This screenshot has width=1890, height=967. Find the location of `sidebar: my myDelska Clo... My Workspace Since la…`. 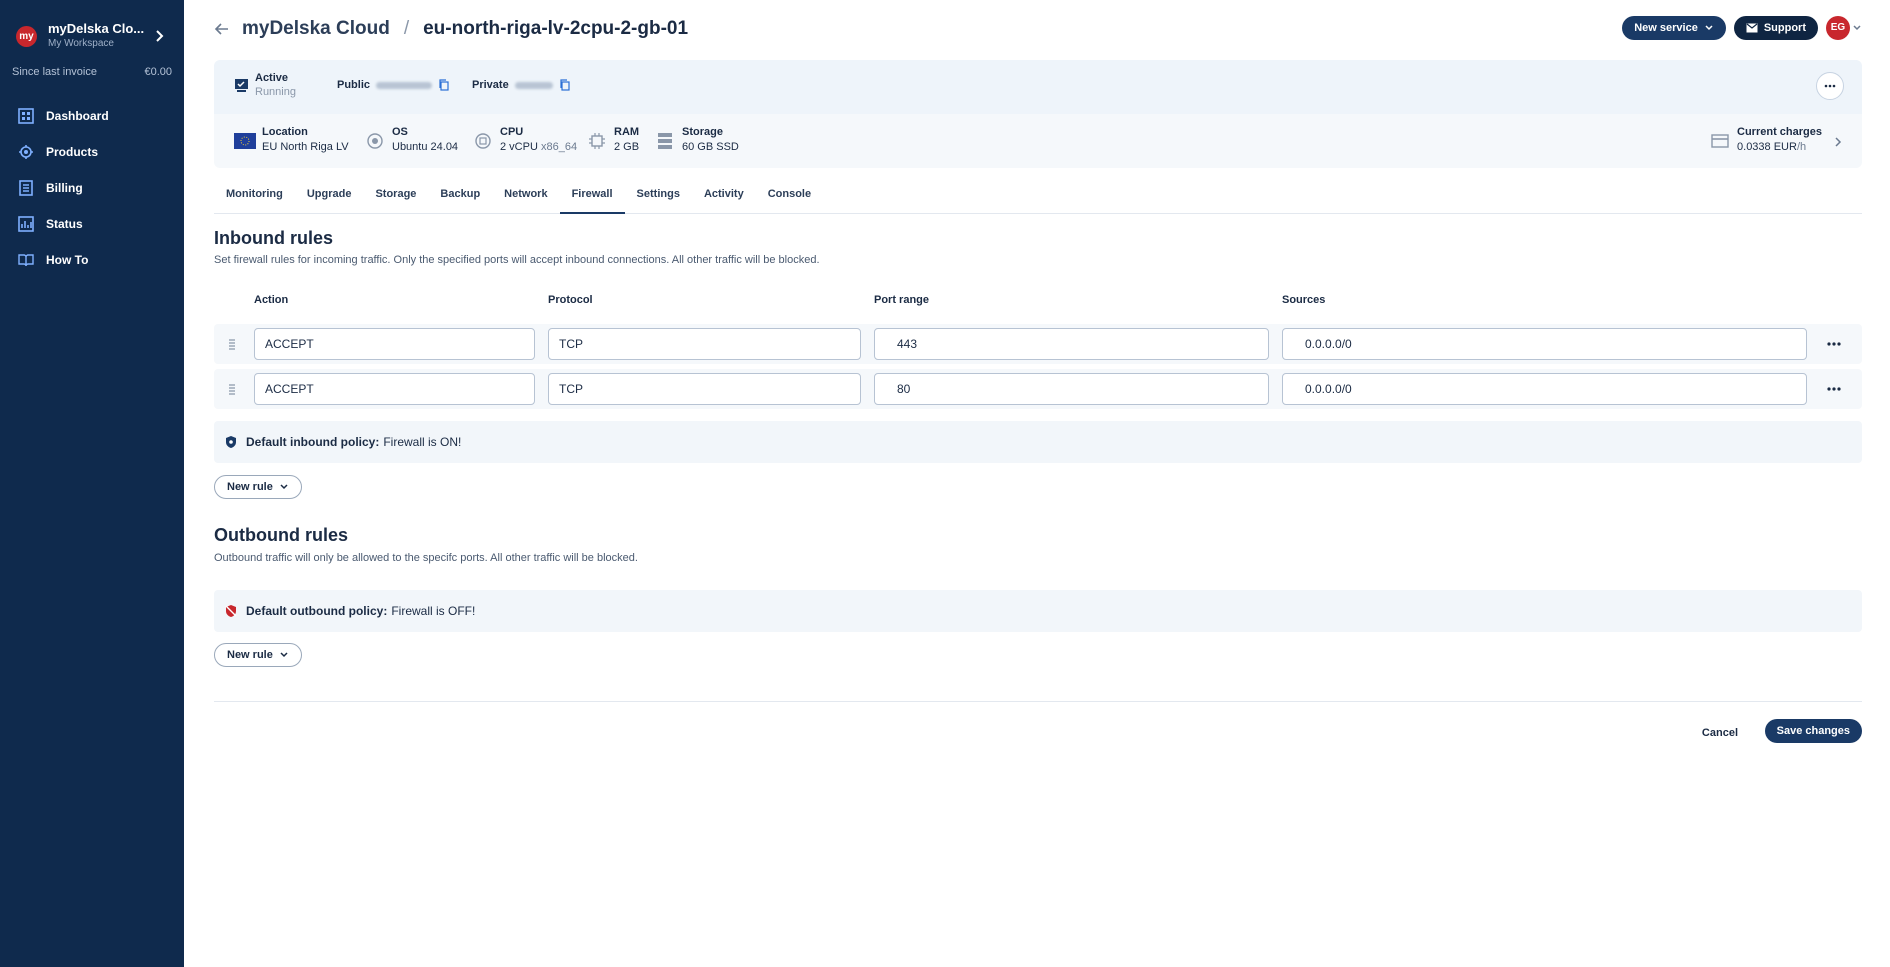

sidebar: my myDelska Clo... My Workspace Since la… is located at coordinates (92, 483).